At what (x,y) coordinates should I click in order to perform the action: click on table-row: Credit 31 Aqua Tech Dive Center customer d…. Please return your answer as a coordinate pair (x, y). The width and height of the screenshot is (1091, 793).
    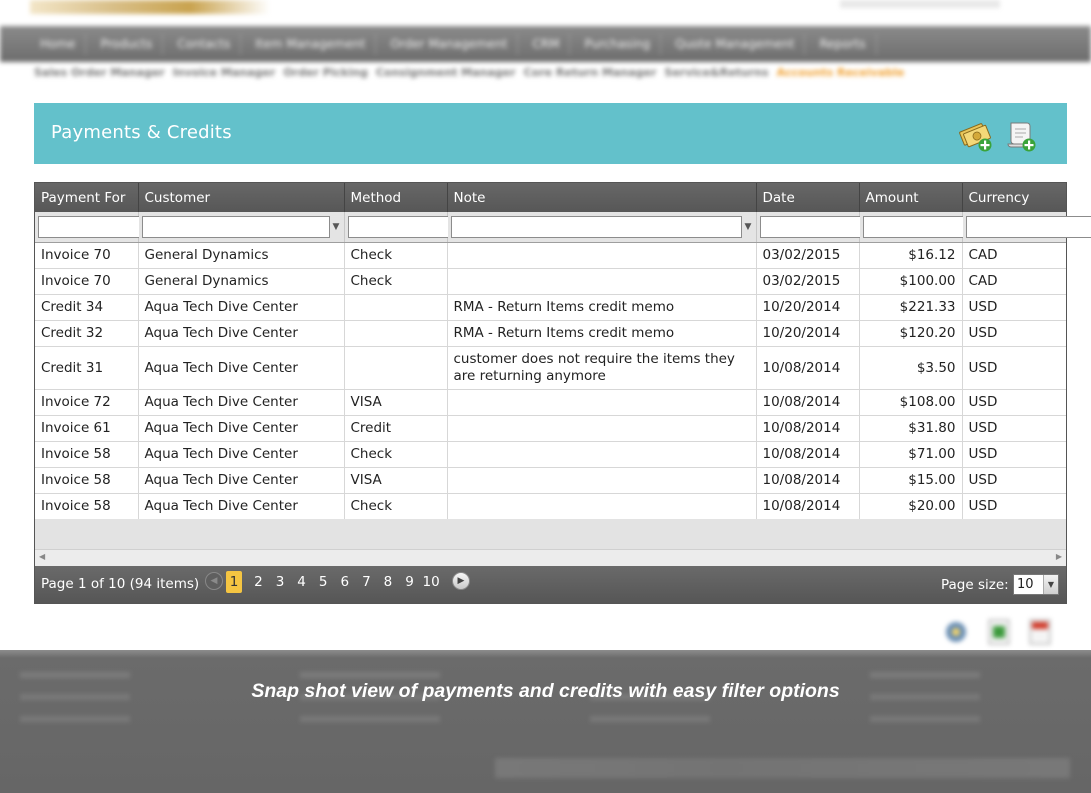
    Looking at the image, I should click on (550, 368).